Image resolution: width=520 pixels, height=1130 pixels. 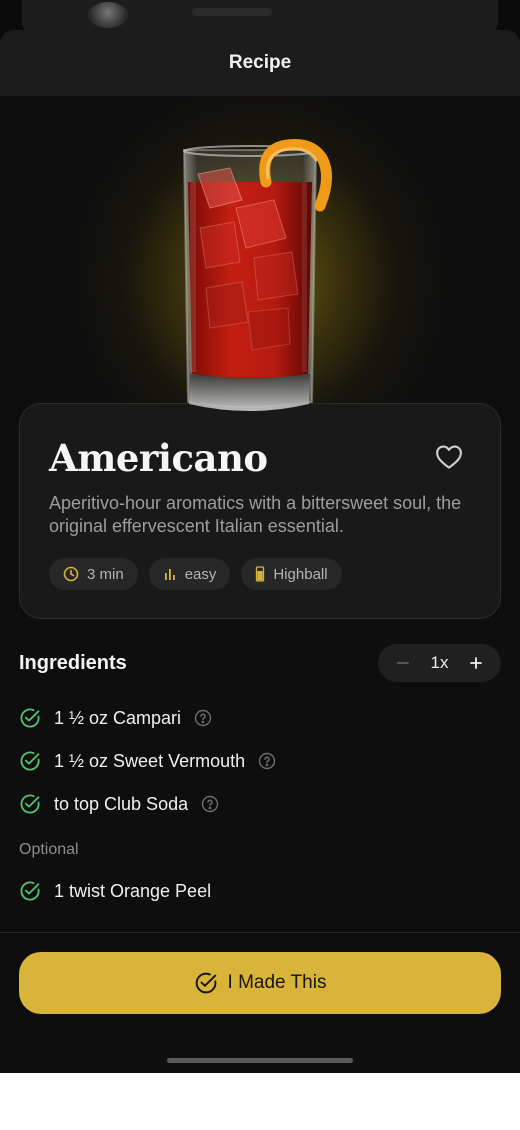 I want to click on time-chip: 3 min, so click(x=93, y=574).